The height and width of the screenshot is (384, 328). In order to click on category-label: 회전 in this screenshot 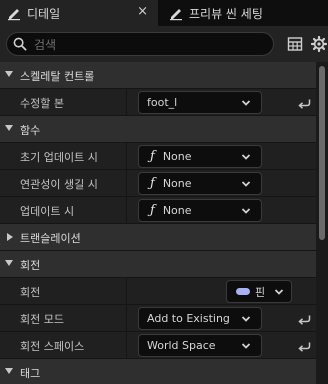, I will do `click(30, 265)`.